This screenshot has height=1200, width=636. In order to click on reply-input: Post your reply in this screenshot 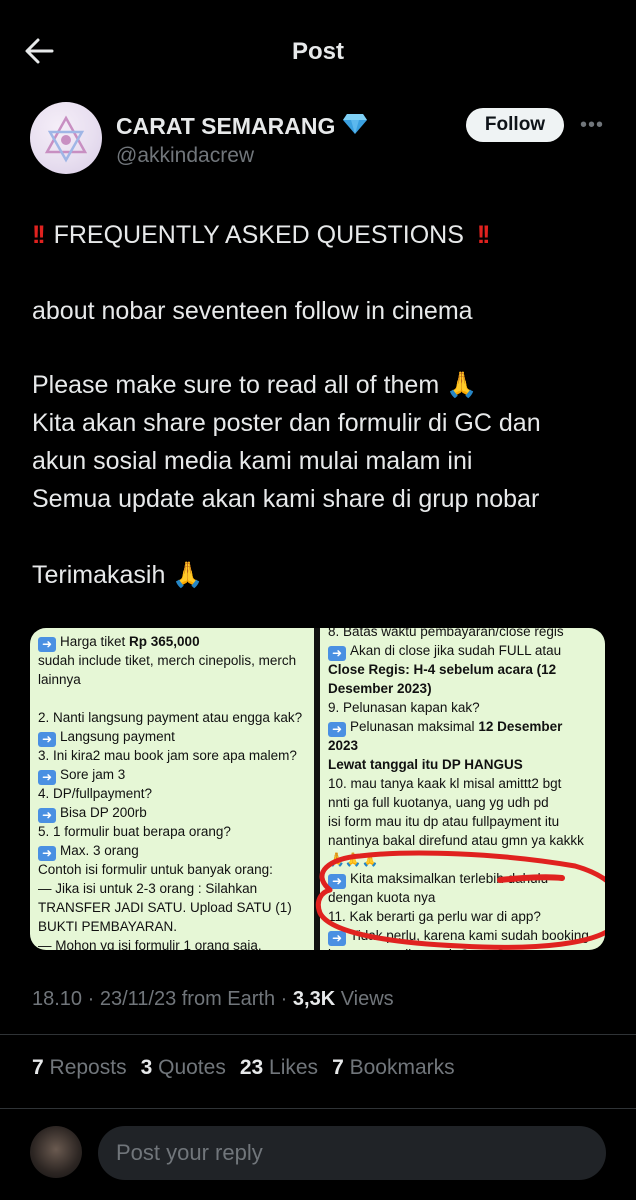, I will do `click(352, 1153)`.